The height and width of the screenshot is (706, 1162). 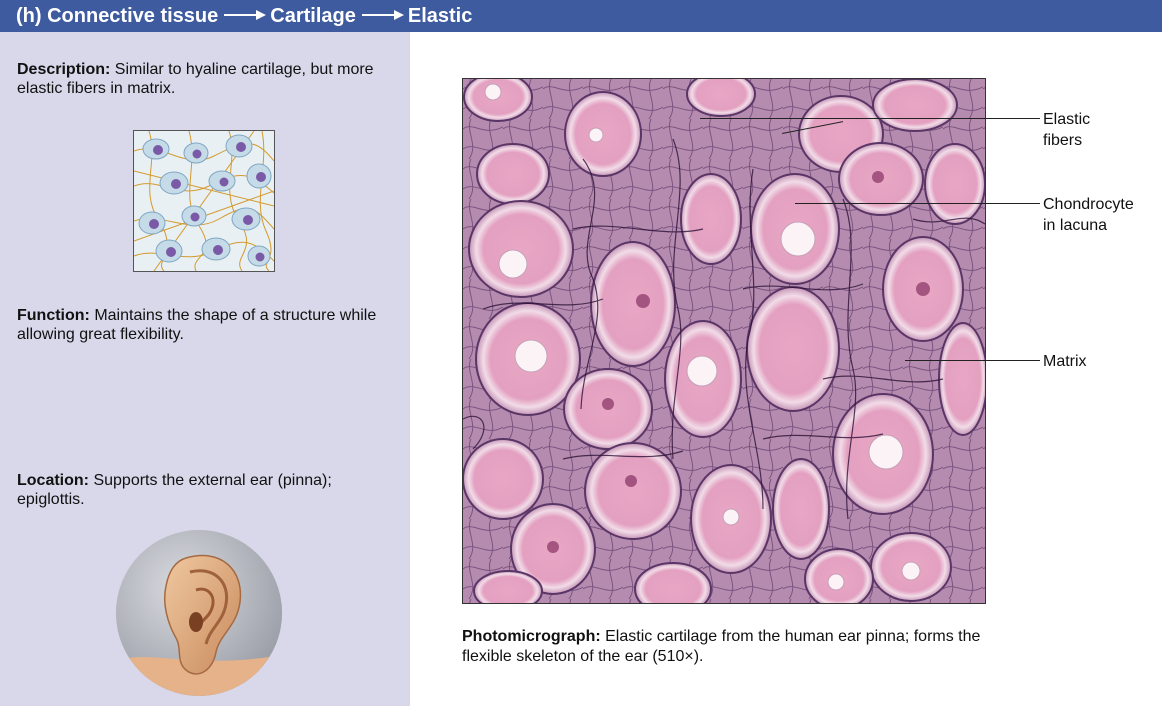 What do you see at coordinates (581, 16) in the screenshot?
I see `title-bar: (h) Connective tissue Cartilage Elastic` at bounding box center [581, 16].